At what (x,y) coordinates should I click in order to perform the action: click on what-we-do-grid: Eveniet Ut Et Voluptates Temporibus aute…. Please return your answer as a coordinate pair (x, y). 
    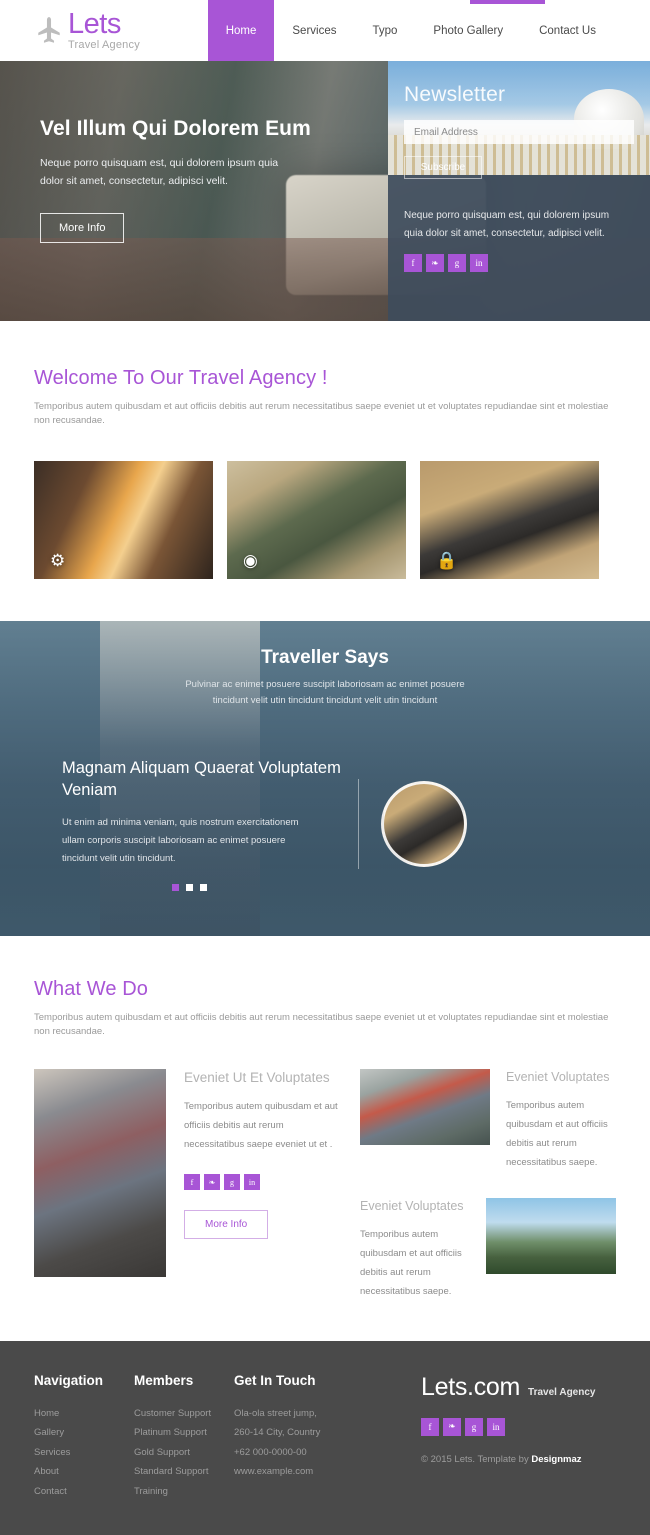
    Looking at the image, I should click on (325, 1185).